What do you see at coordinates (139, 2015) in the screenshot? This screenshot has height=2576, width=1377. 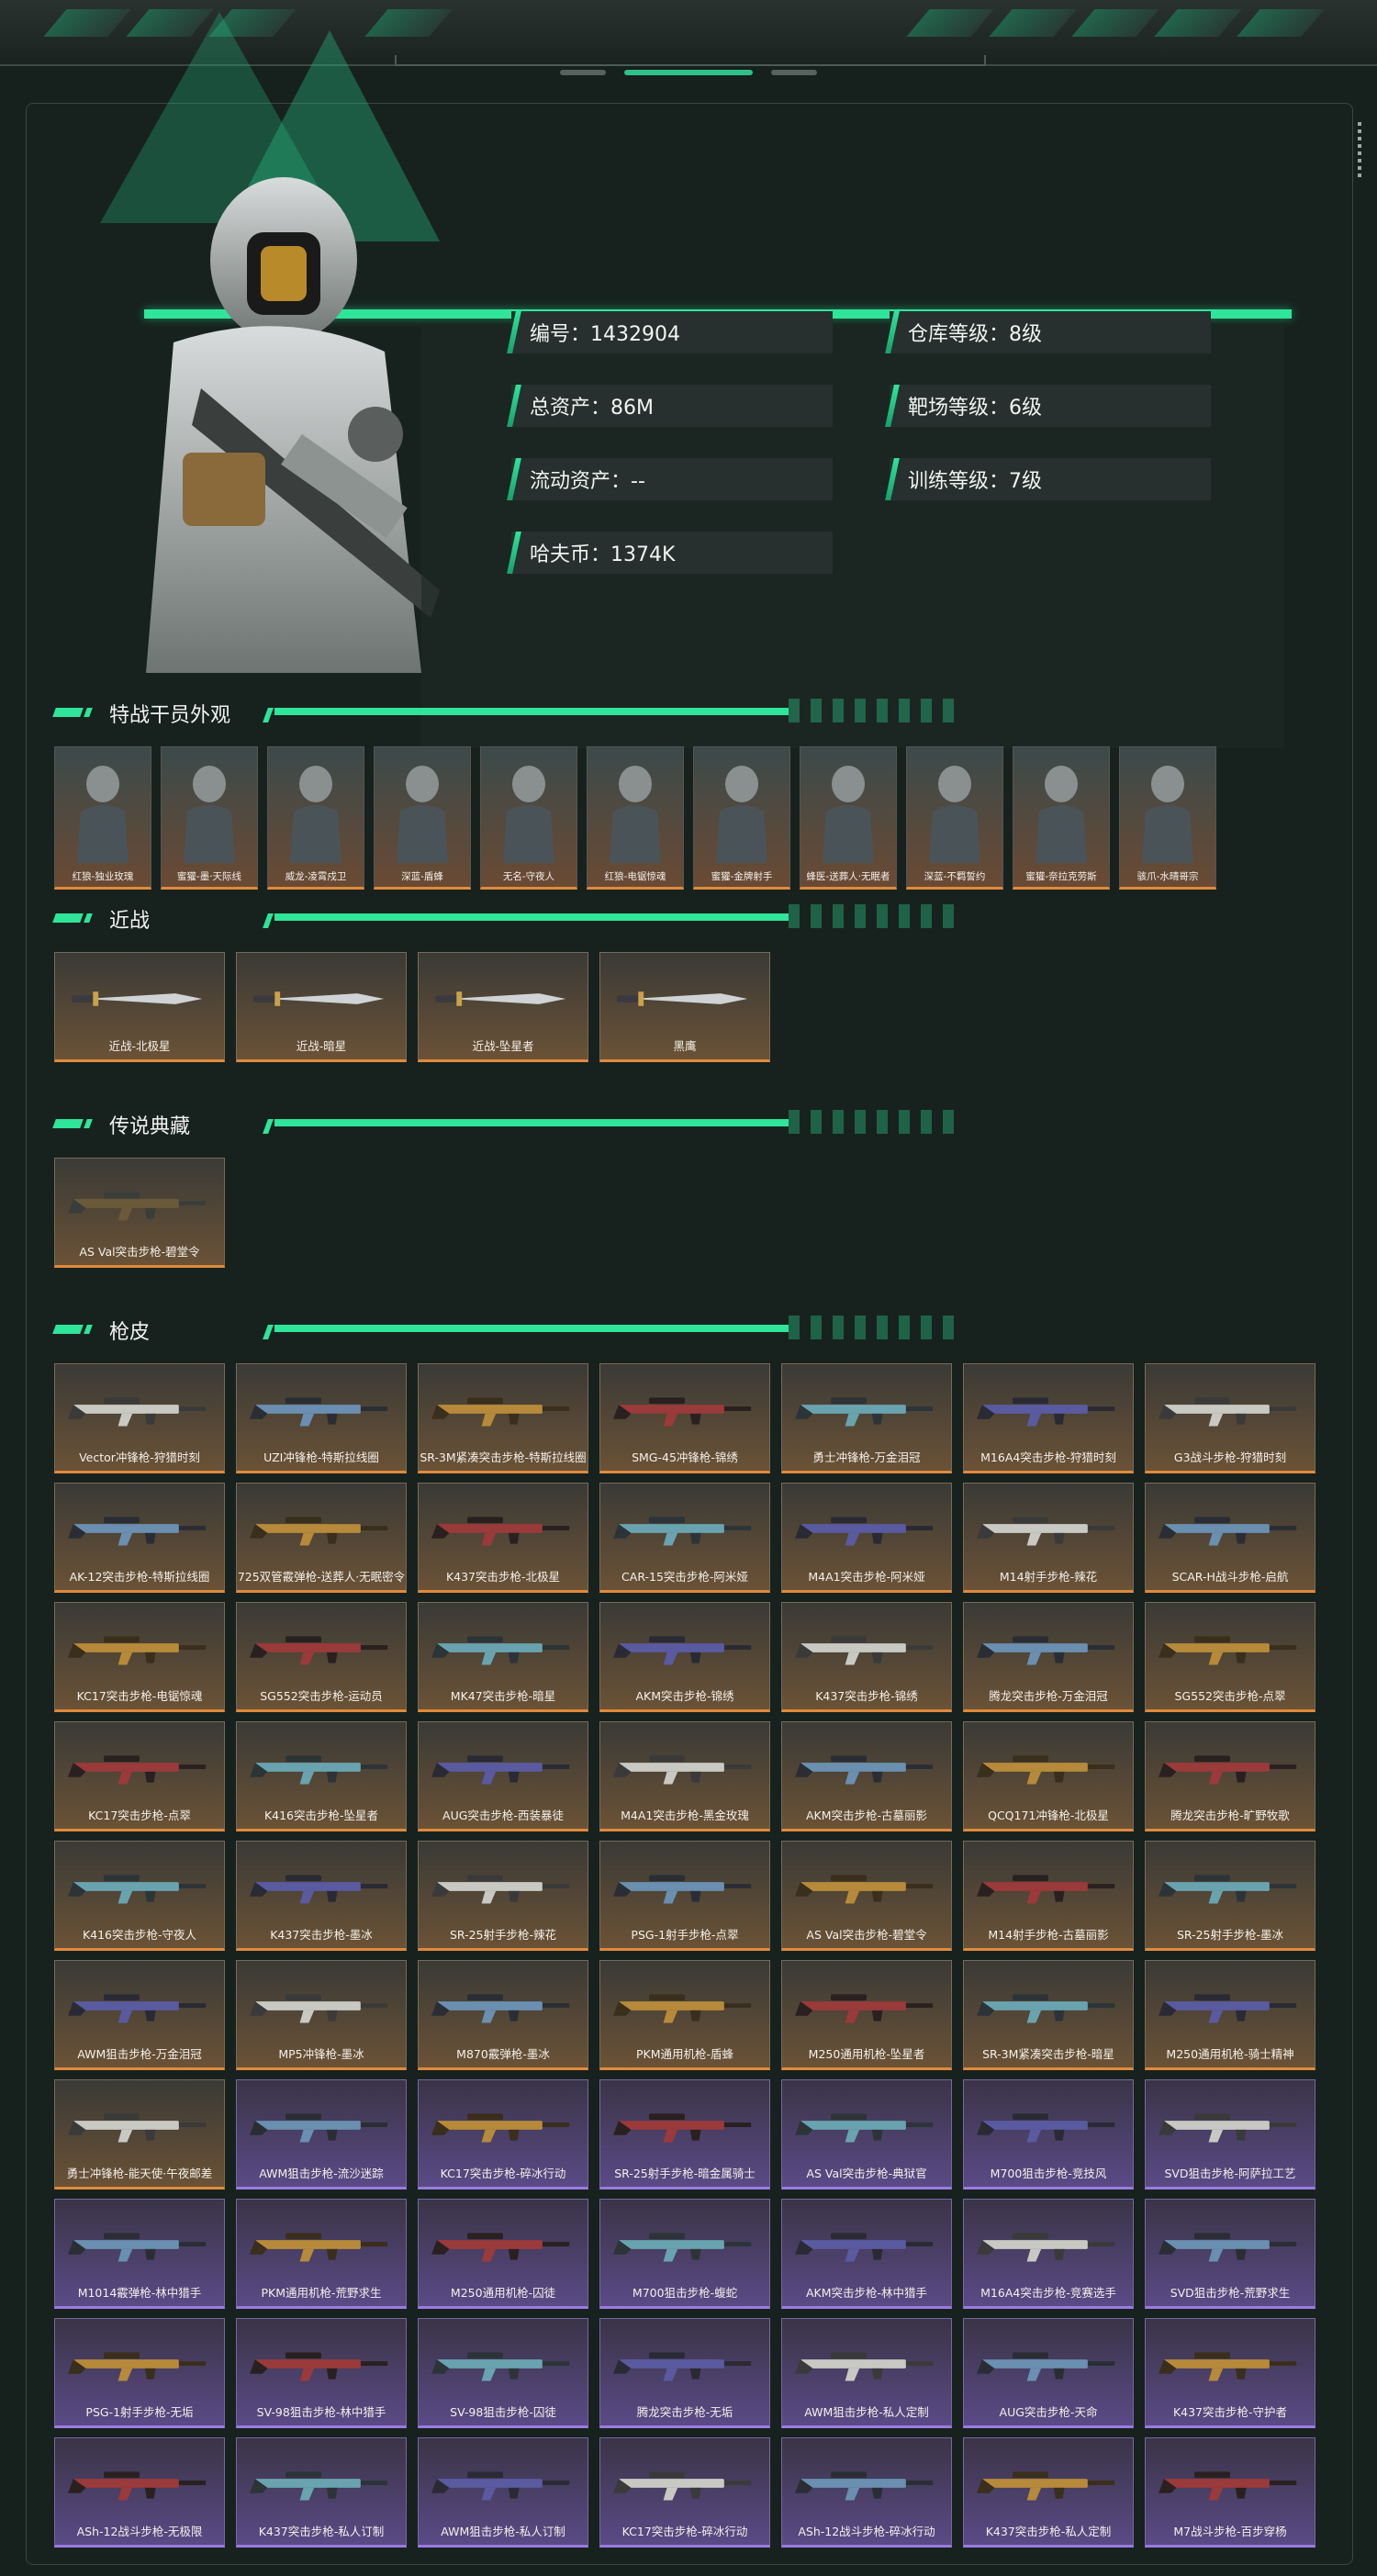 I see `skin-card: AWM狙击步枪-万金泪冠` at bounding box center [139, 2015].